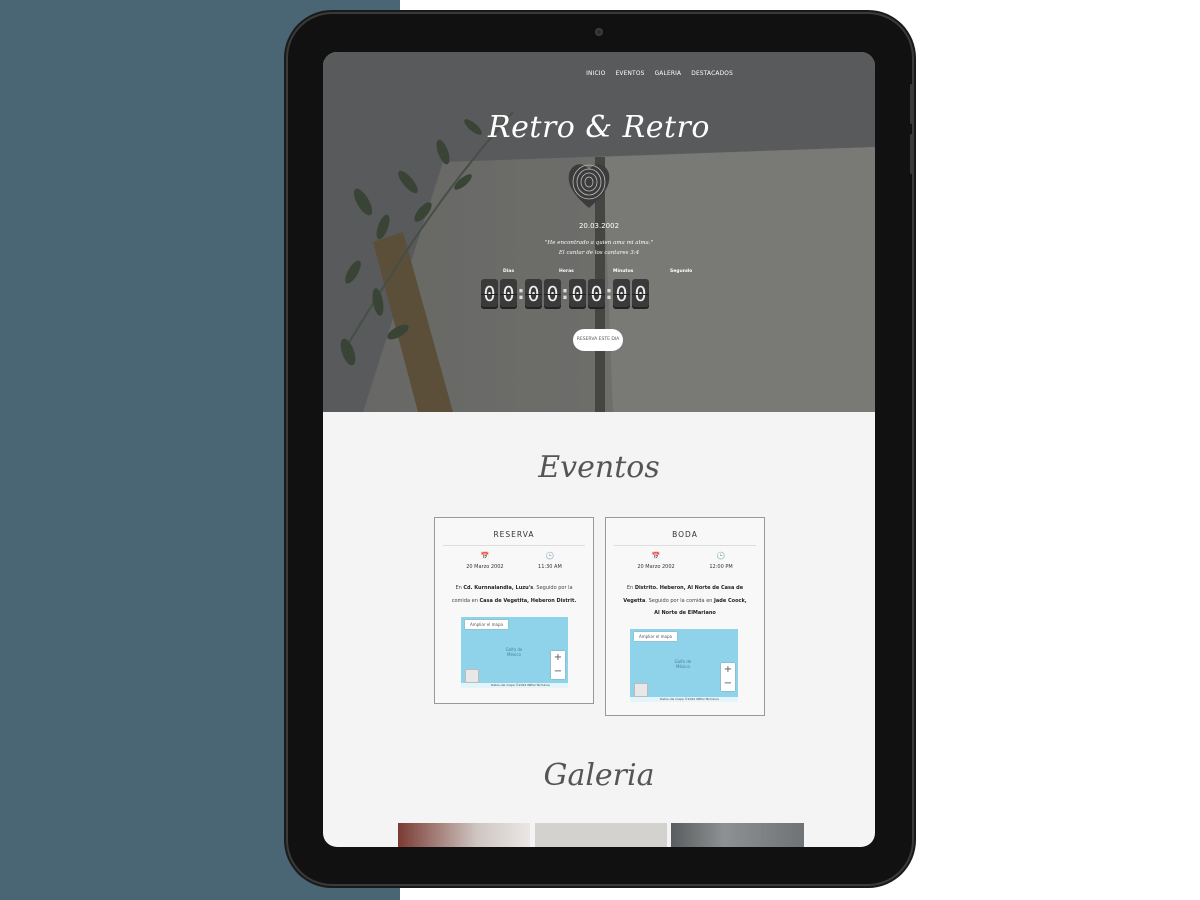  Describe the element at coordinates (599, 127) in the screenshot. I see `hero-title: Retro & Retro` at that location.